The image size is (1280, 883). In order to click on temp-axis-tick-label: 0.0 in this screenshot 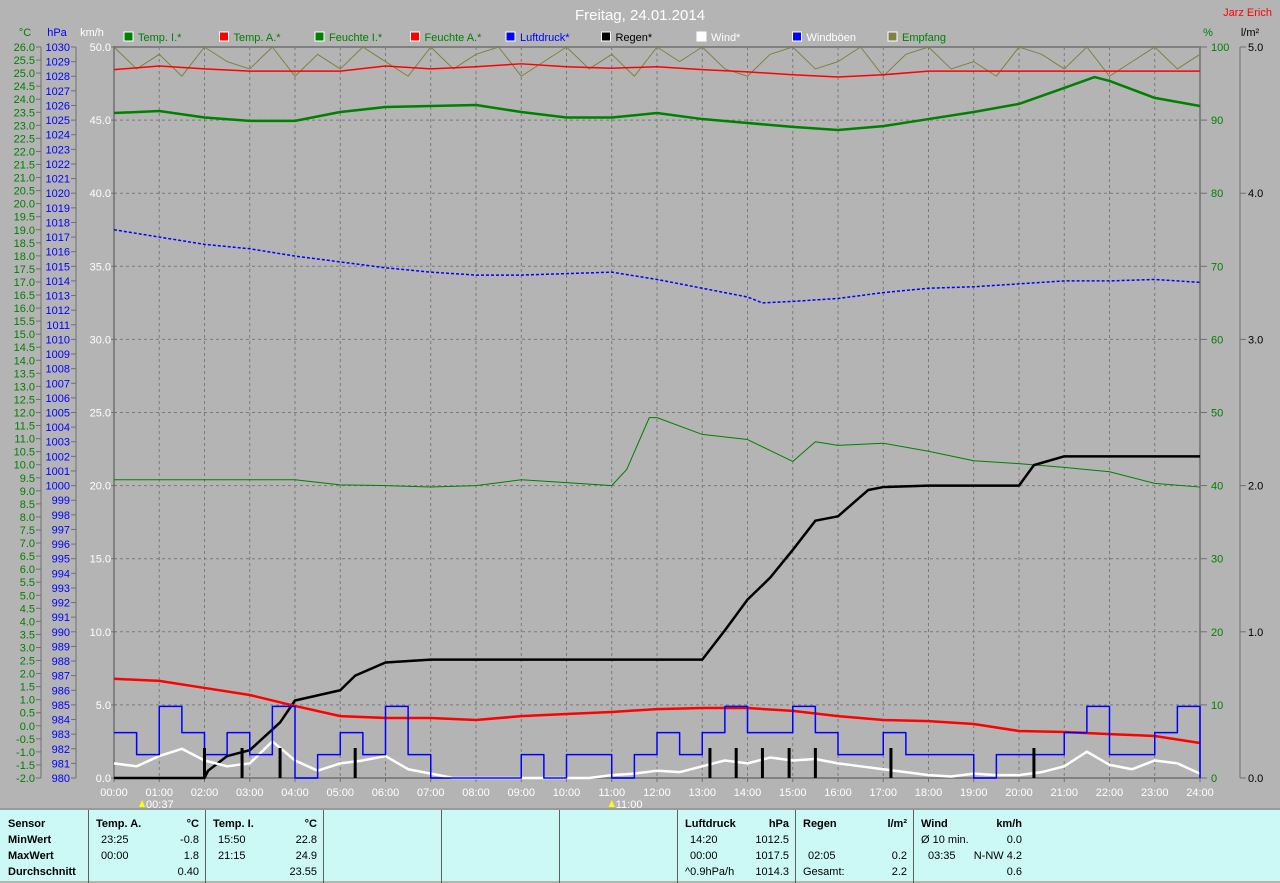, I will do `click(27, 727)`.